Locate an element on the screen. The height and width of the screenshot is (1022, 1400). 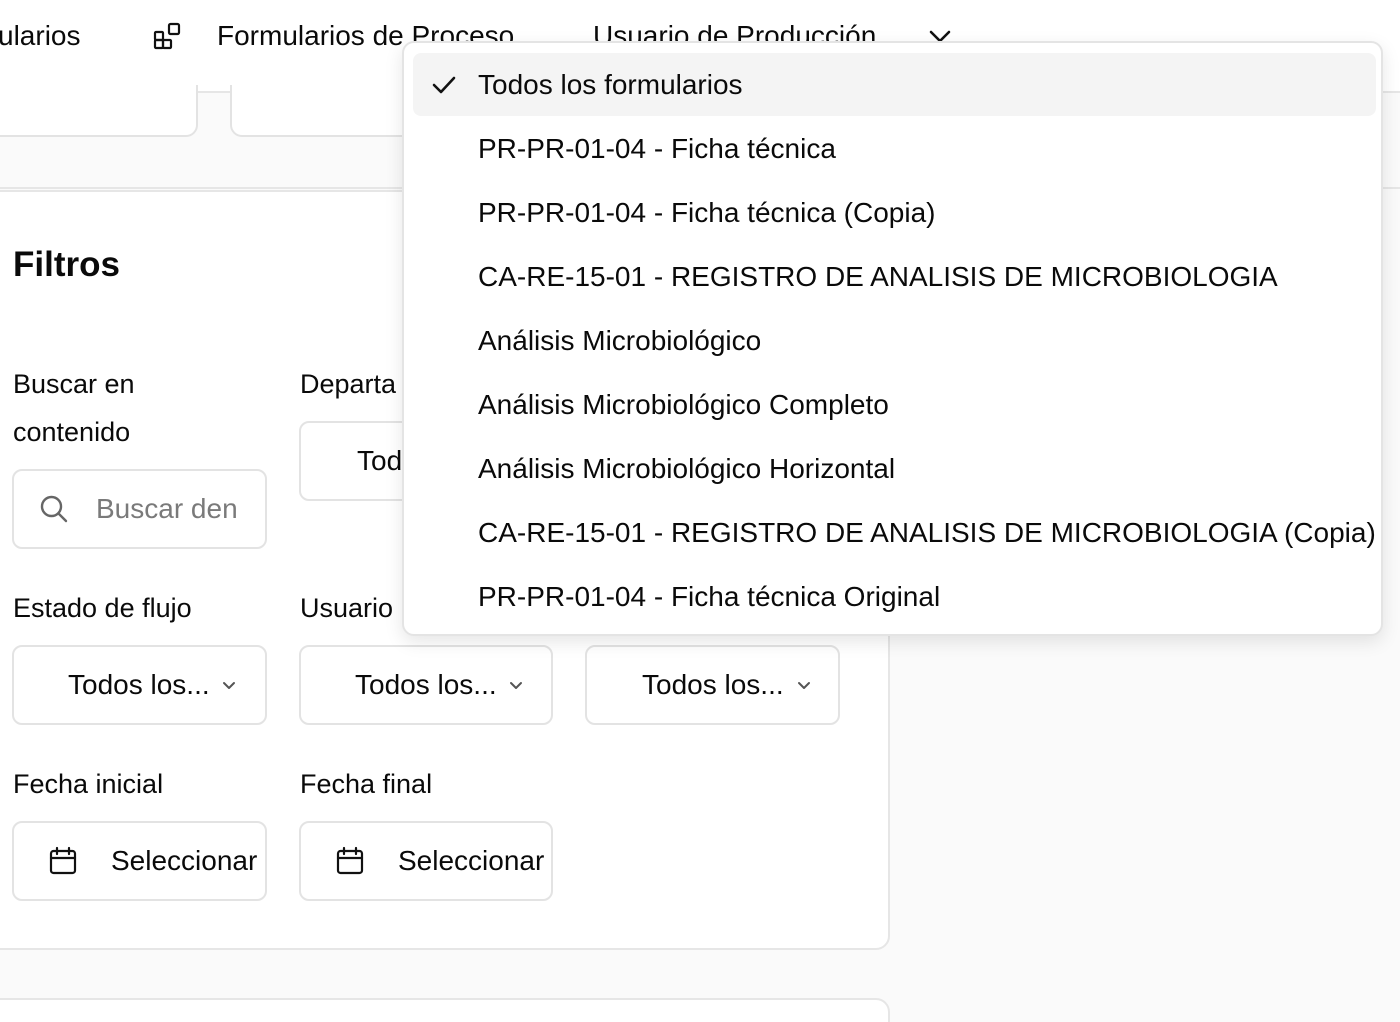
search-input: Buscar den is located at coordinates (139, 509).